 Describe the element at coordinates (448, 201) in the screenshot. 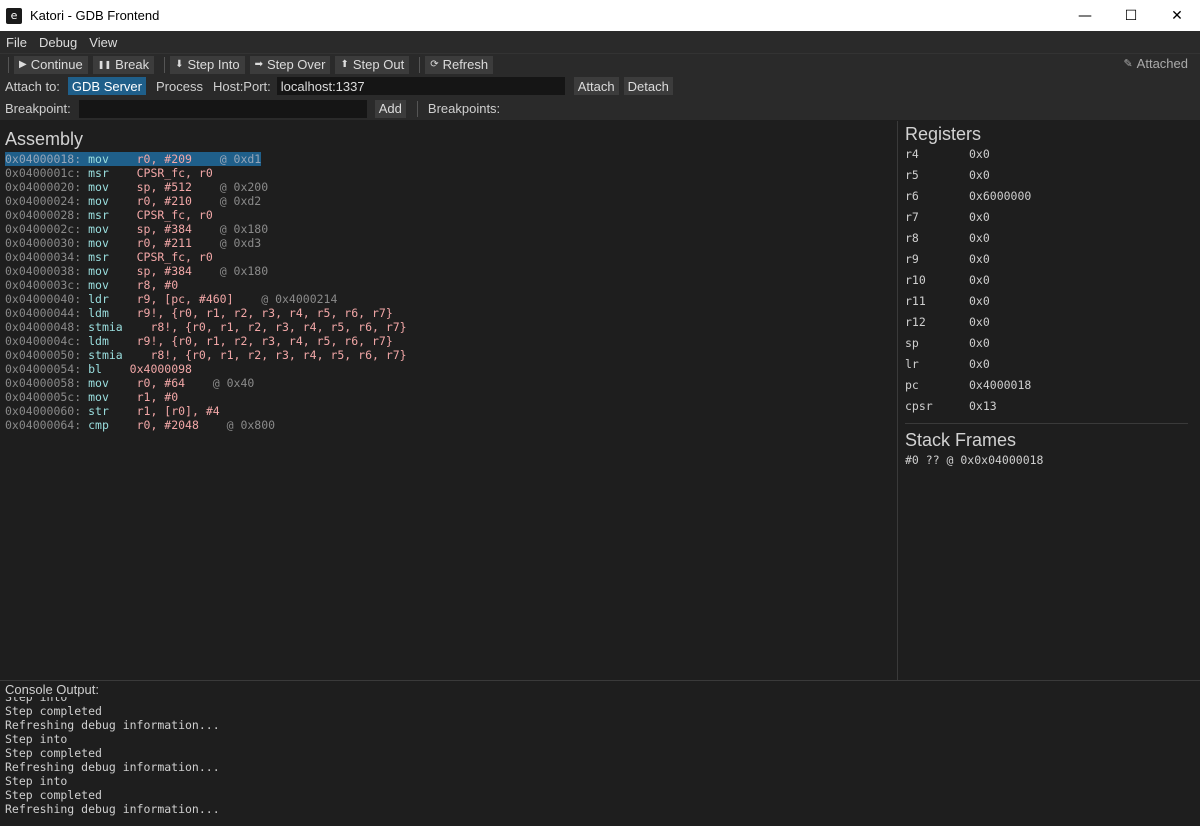

I see `assembly-line: 0x04000024: mov r0, #210 @ 0xd2` at that location.